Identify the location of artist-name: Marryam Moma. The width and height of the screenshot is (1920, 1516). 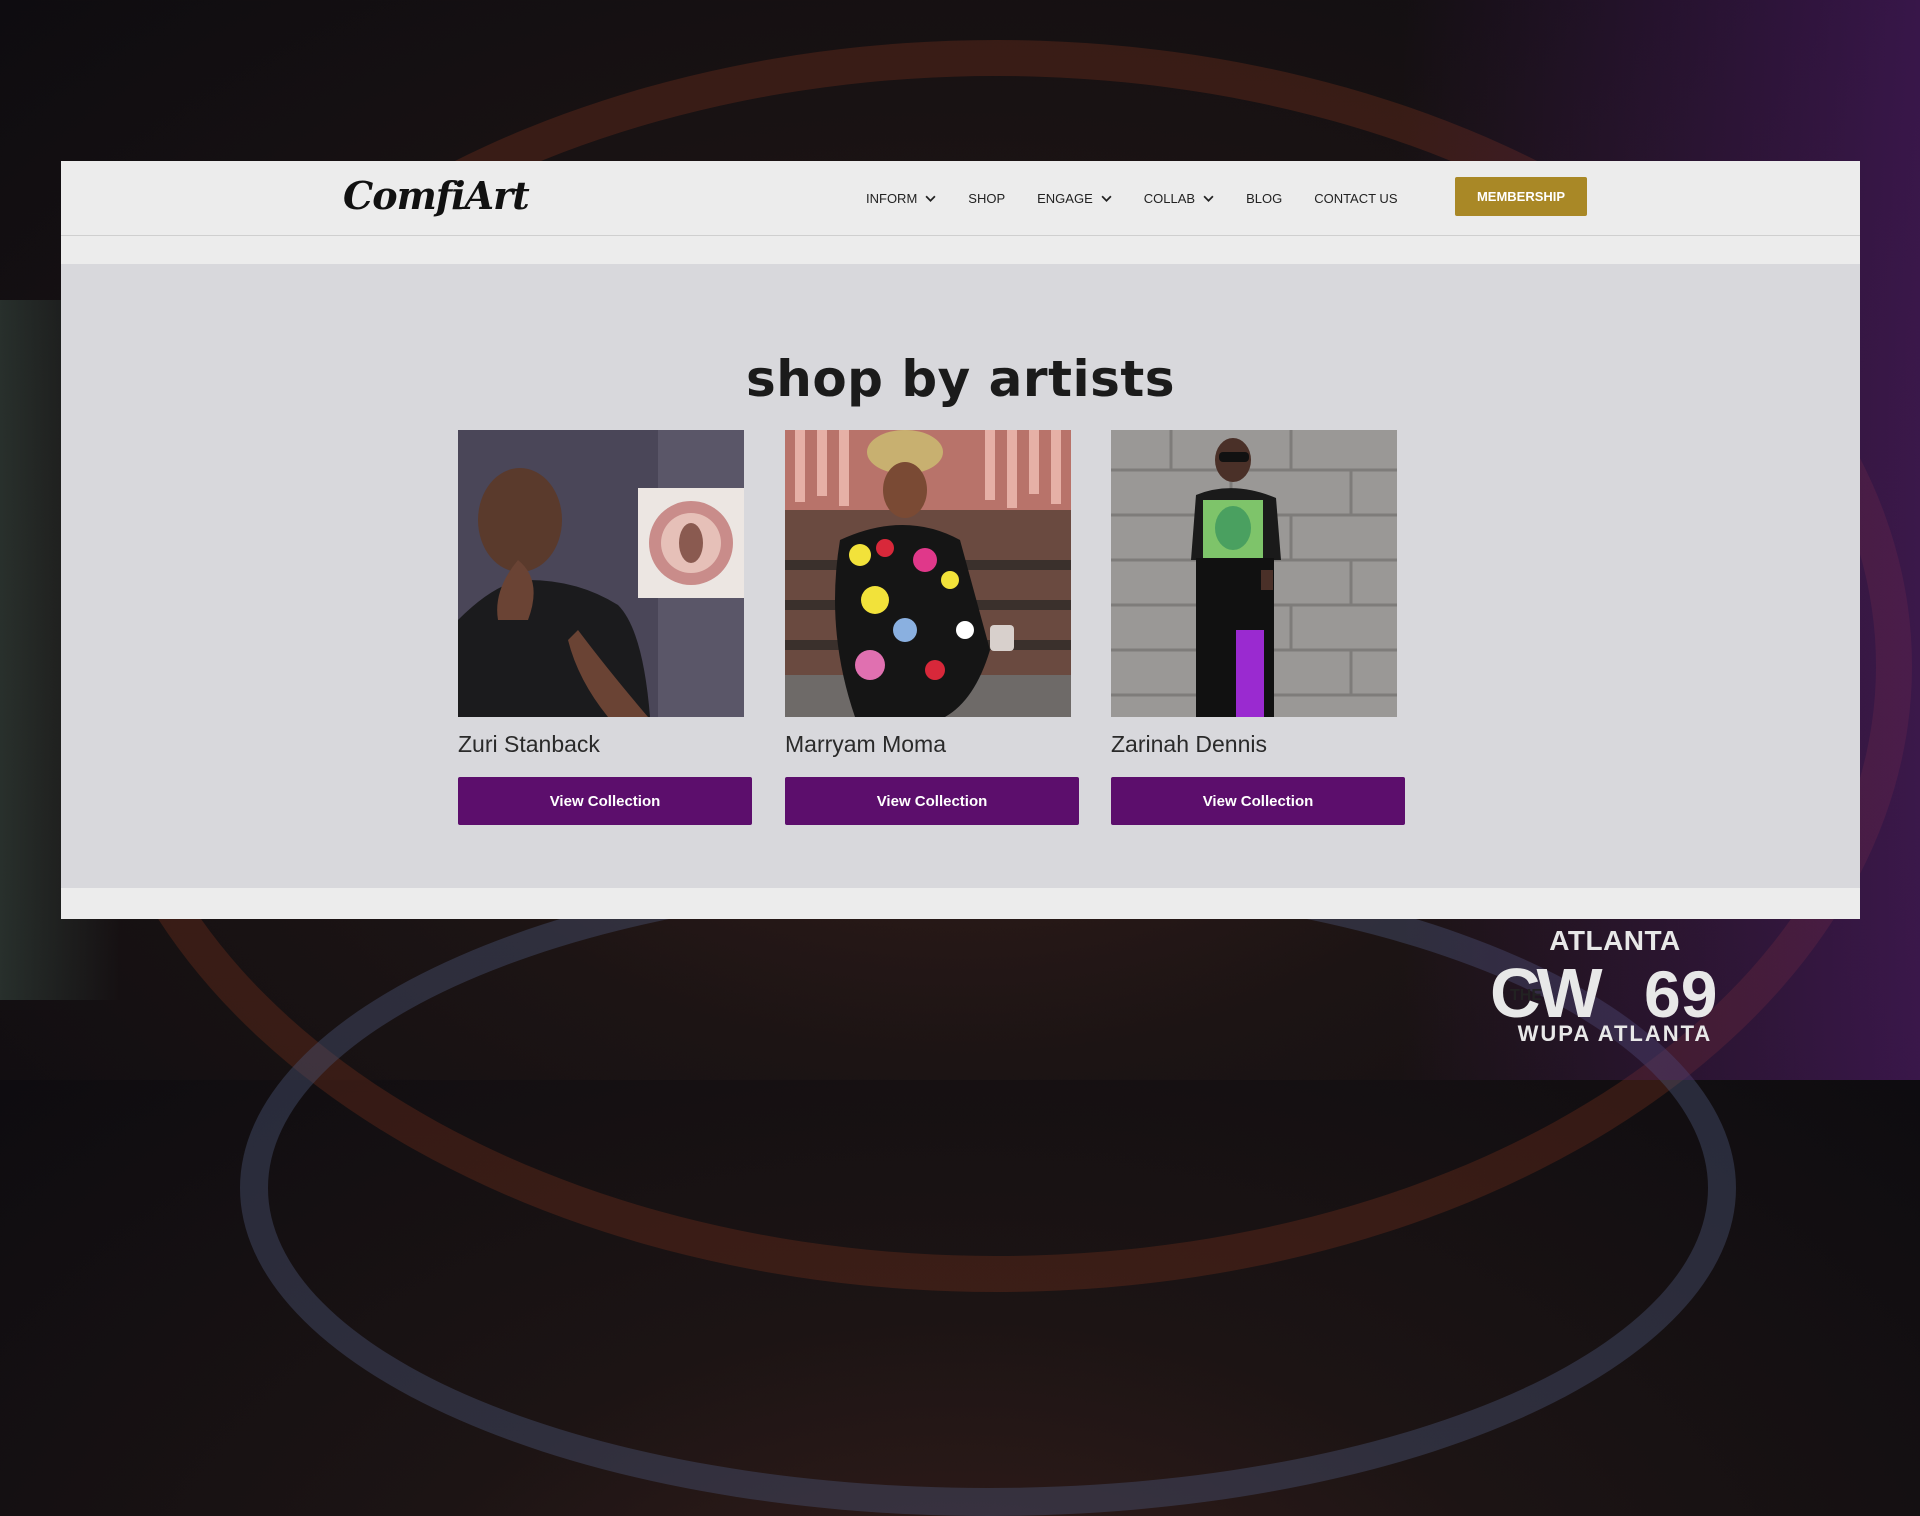
(932, 748).